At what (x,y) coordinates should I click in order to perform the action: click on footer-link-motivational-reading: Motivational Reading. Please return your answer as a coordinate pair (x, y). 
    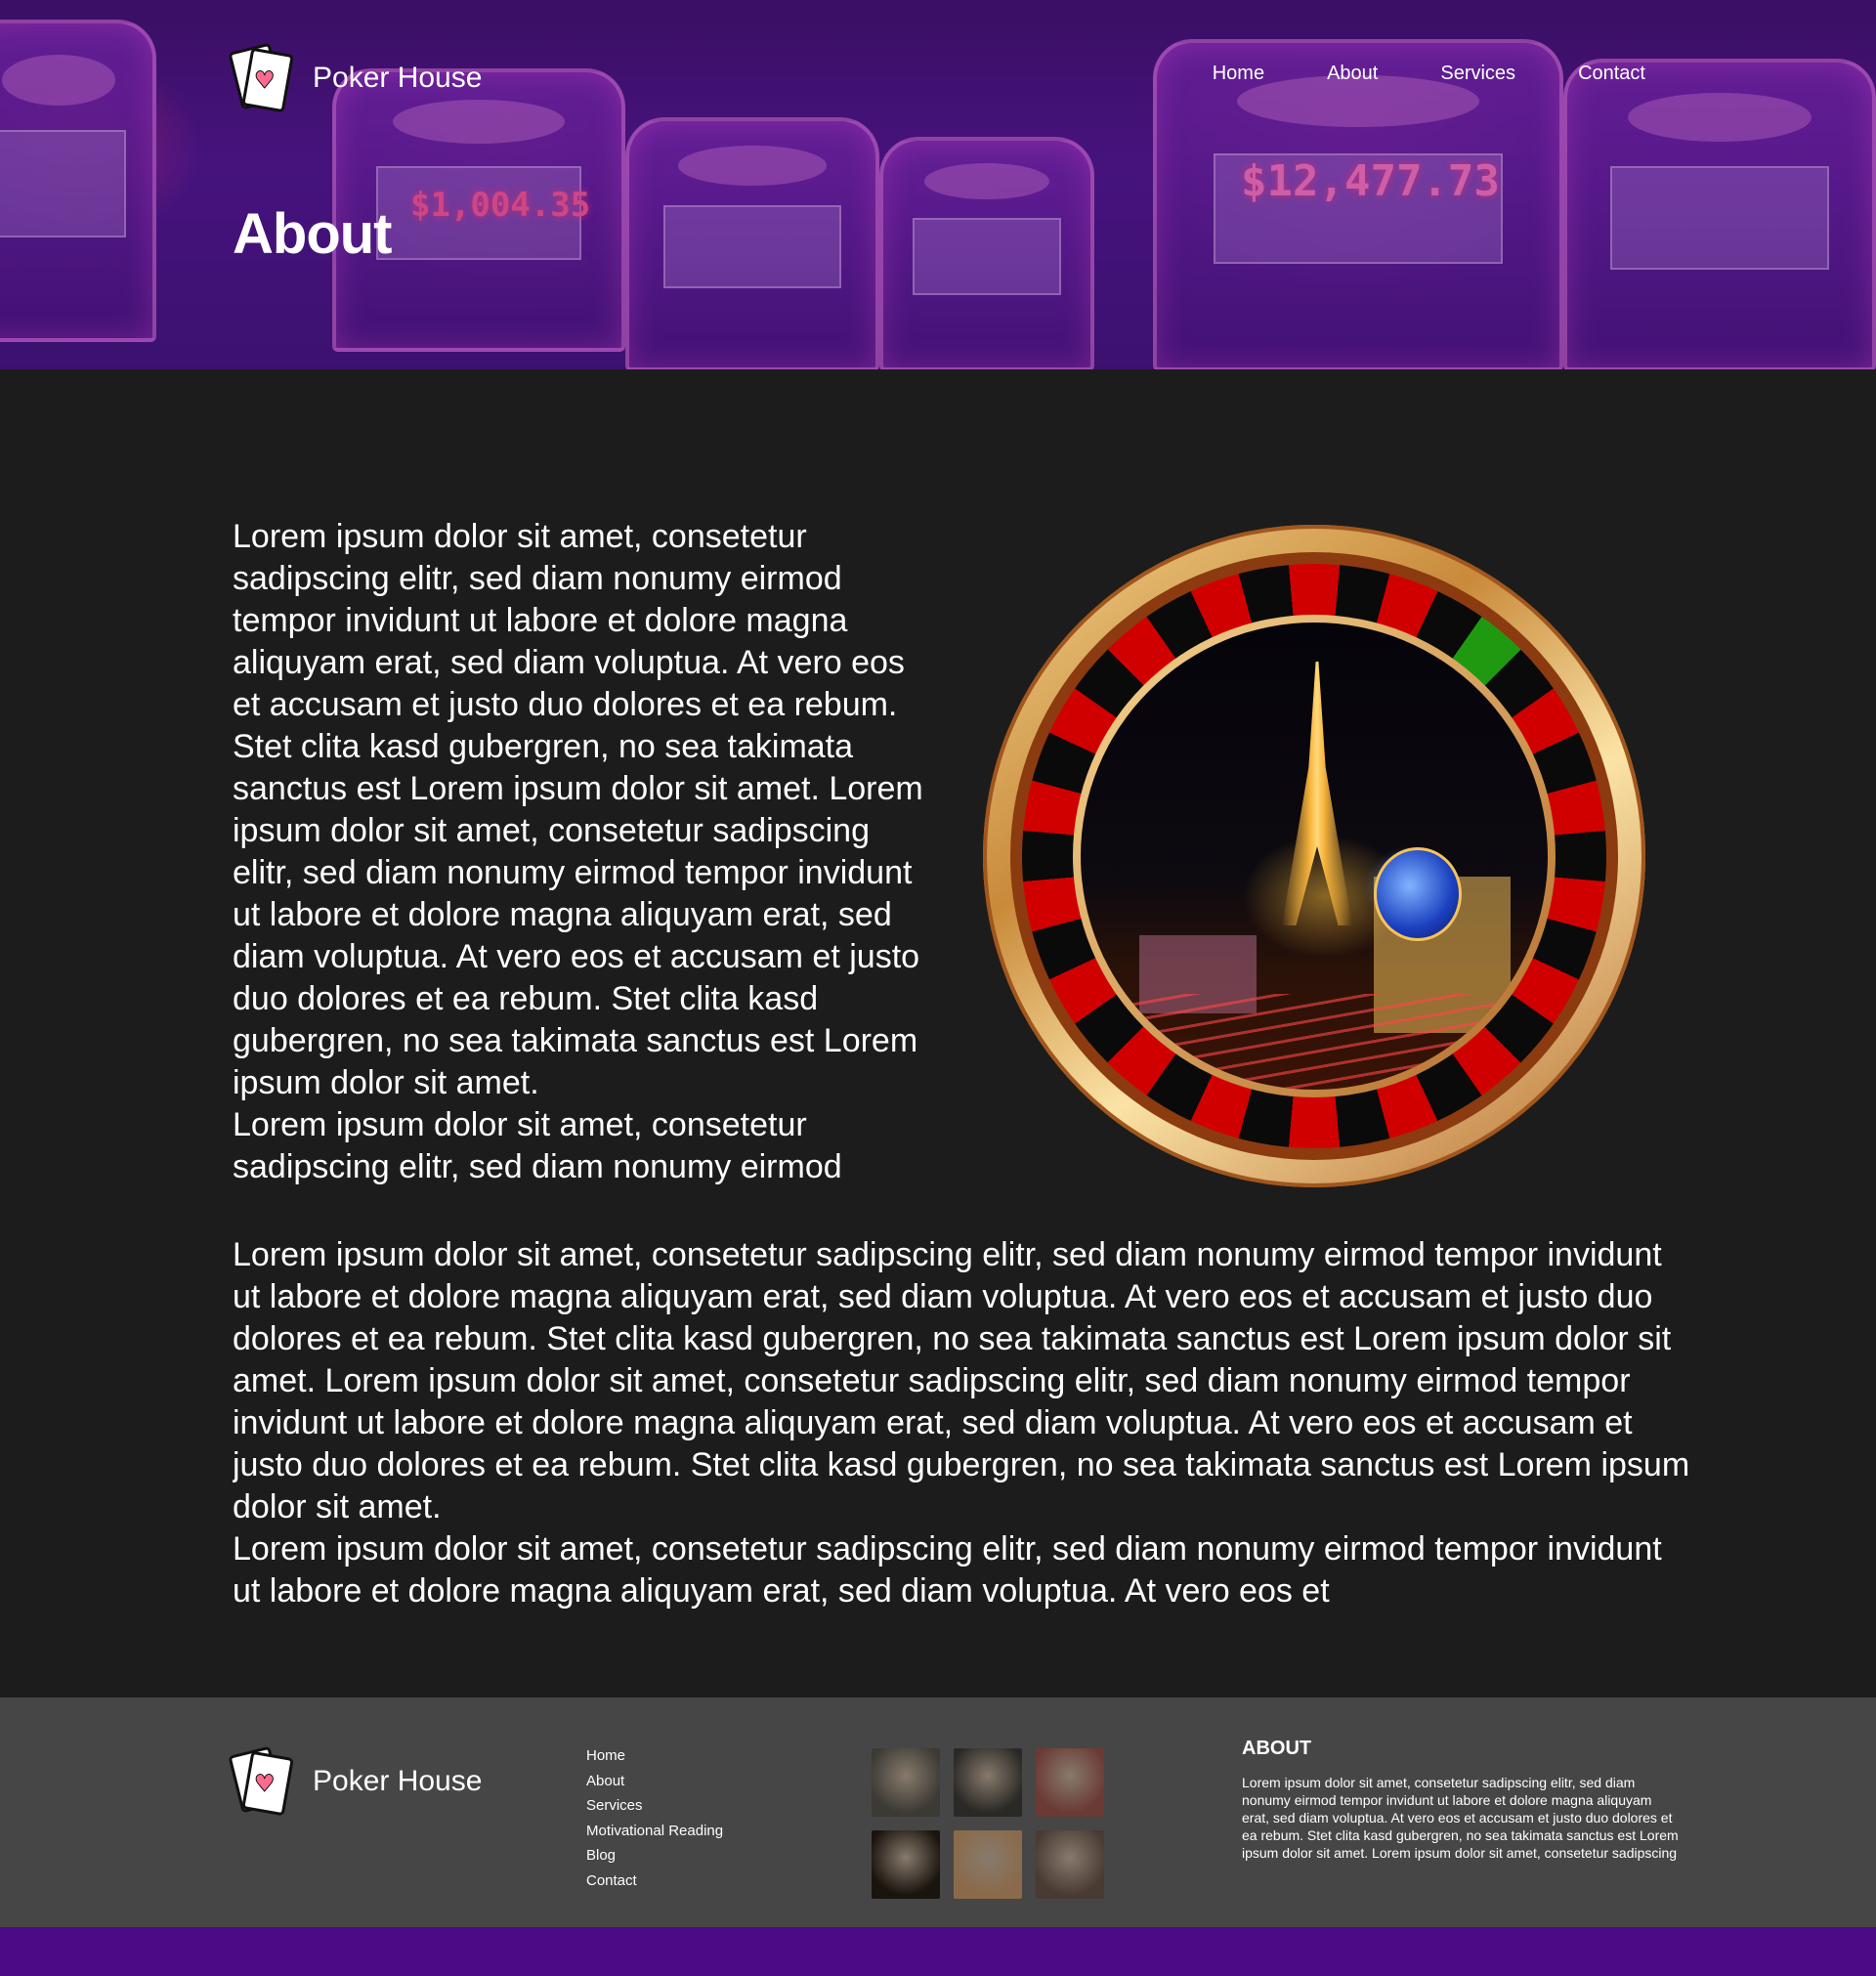
    Looking at the image, I should click on (654, 1831).